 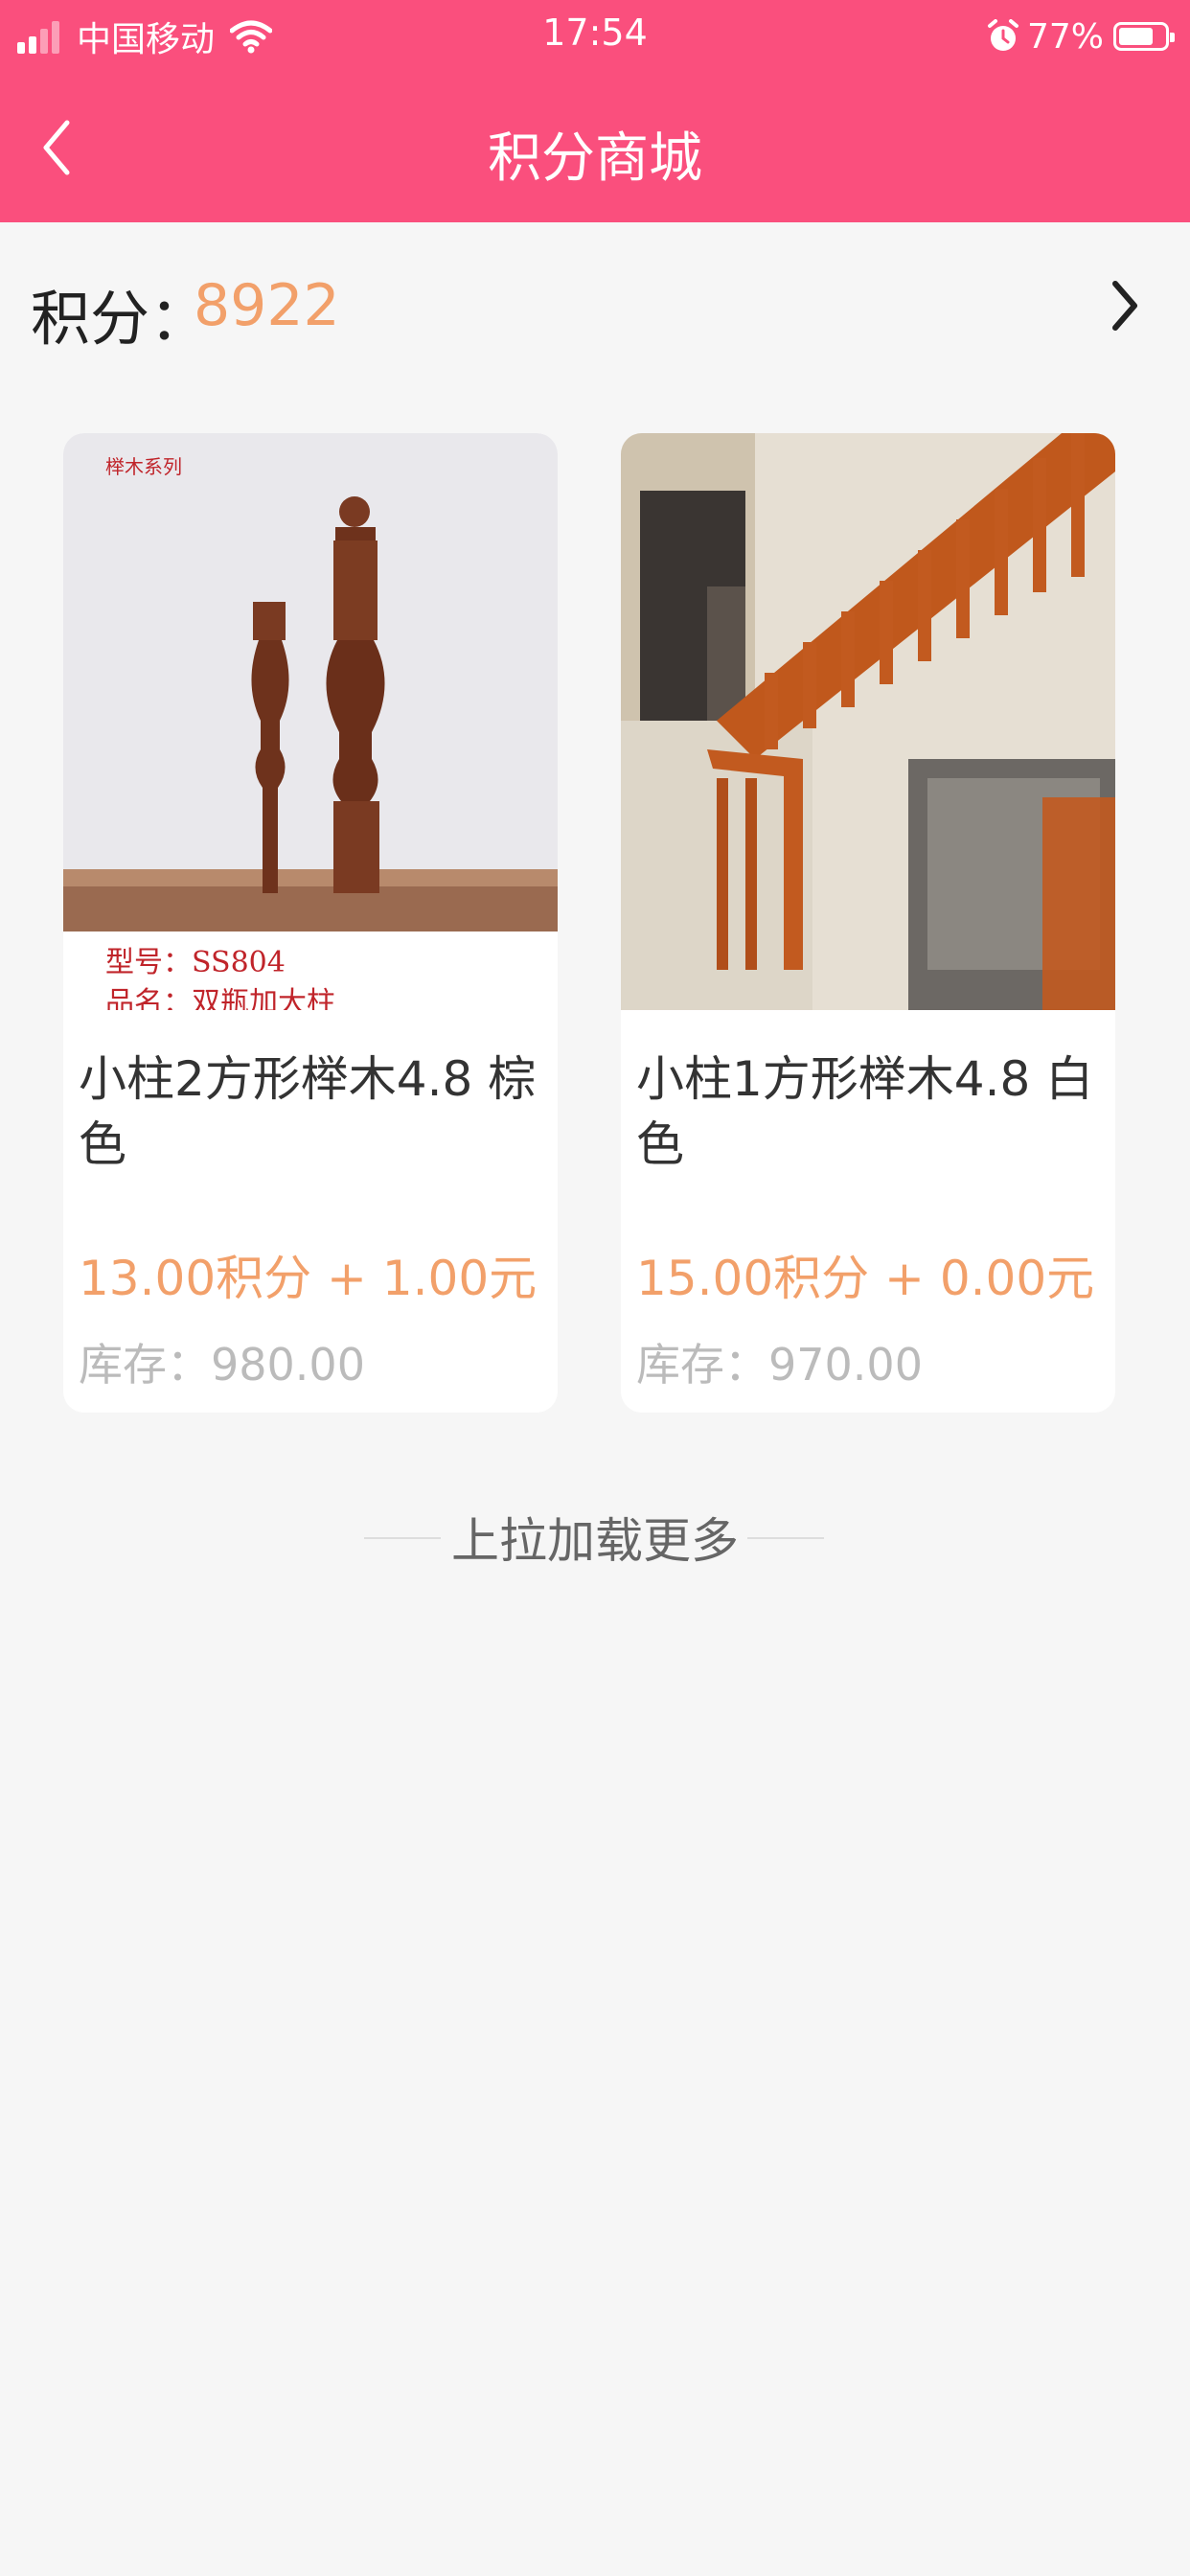 What do you see at coordinates (308, 1111) in the screenshot?
I see `product-name: 小柱2方形榉木4.8 棕色` at bounding box center [308, 1111].